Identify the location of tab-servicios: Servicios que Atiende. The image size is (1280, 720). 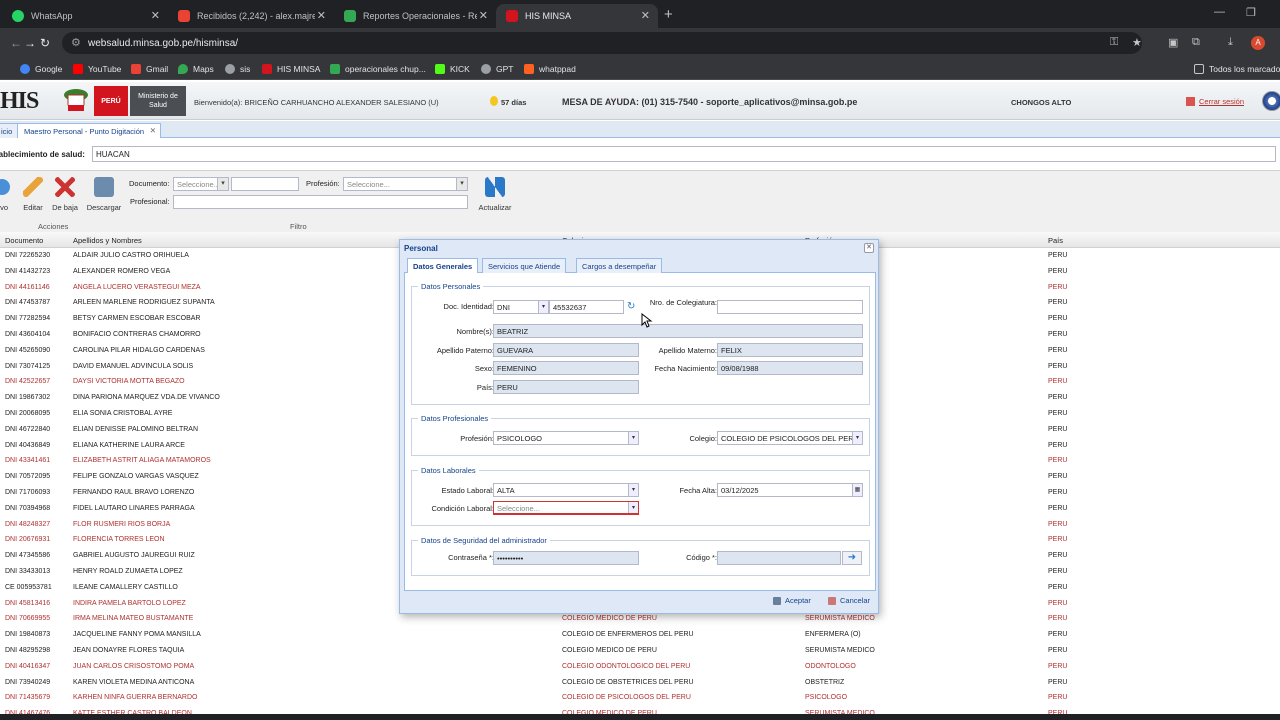
(524, 265).